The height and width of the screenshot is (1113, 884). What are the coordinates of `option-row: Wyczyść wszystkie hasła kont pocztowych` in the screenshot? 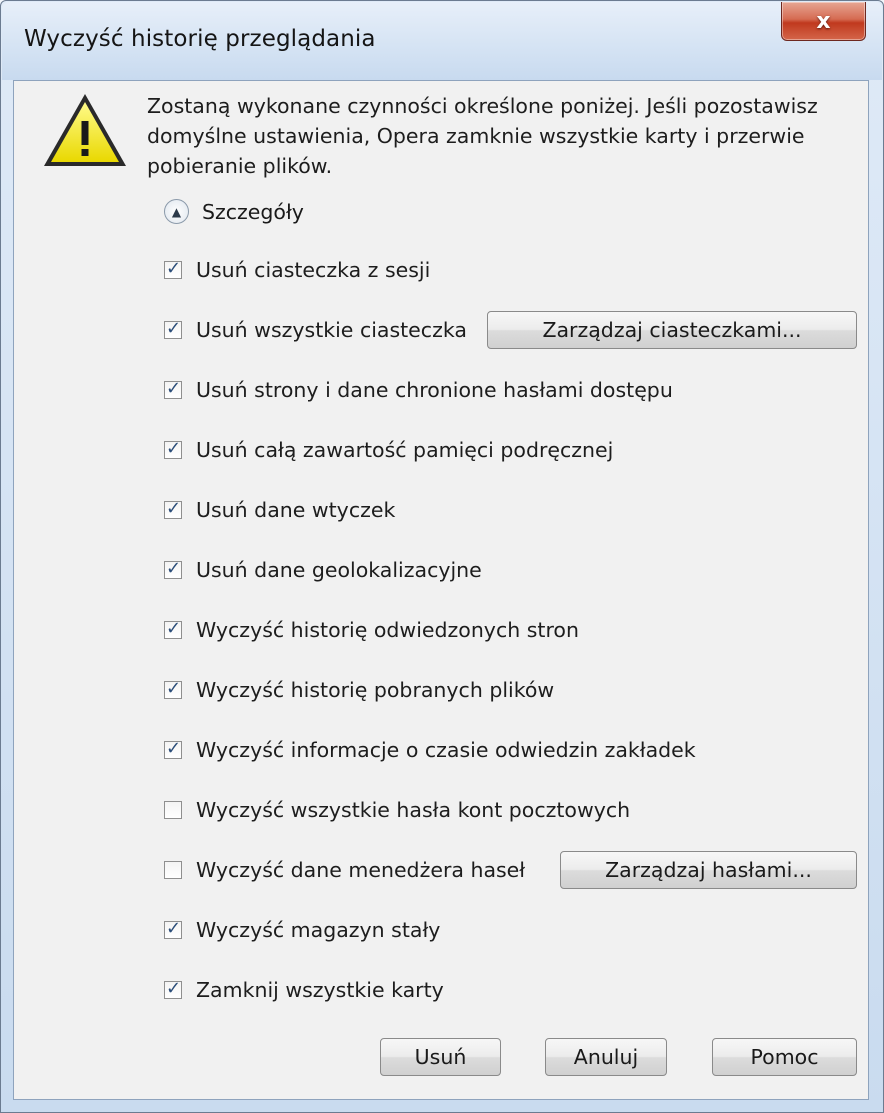 It's located at (397, 810).